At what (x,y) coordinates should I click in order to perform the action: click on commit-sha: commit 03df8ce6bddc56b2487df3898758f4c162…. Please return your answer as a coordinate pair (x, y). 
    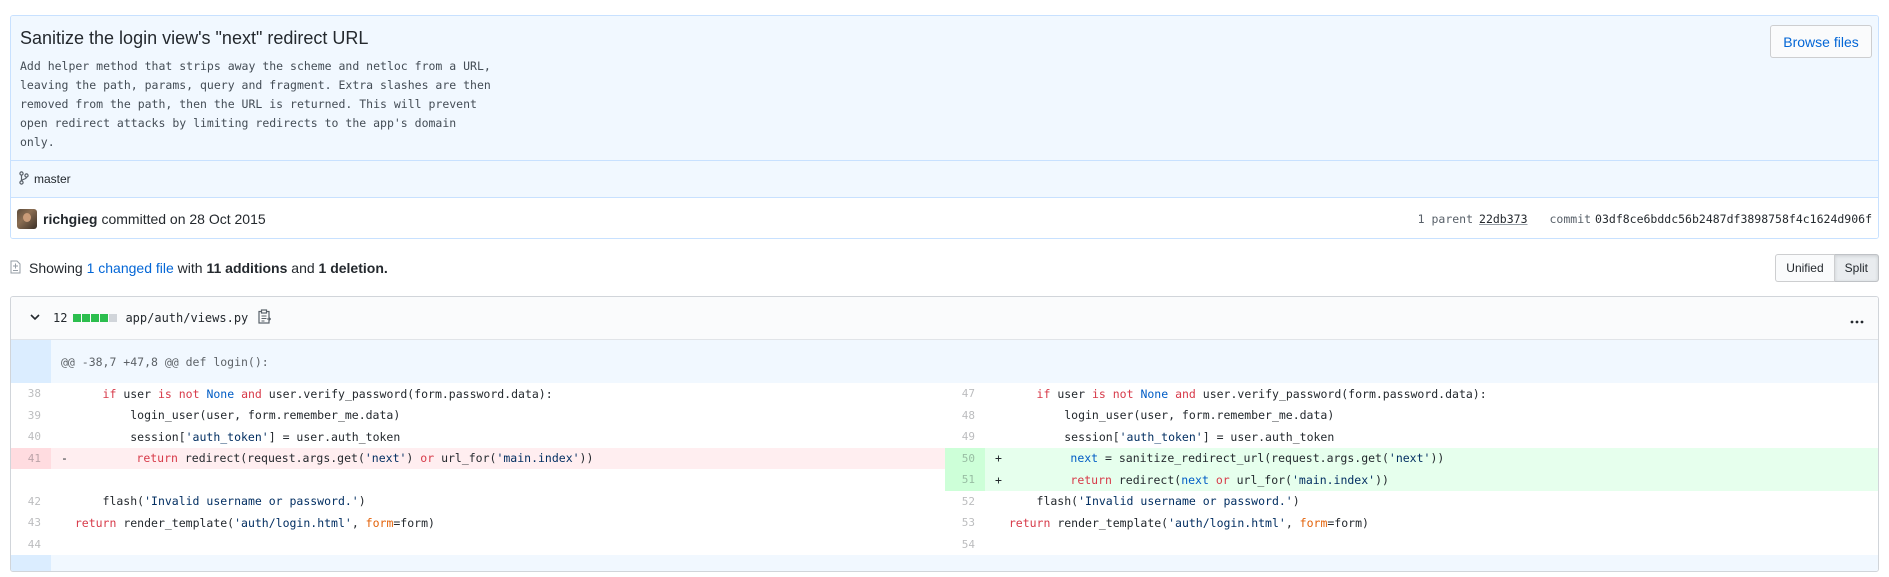
    Looking at the image, I should click on (1711, 219).